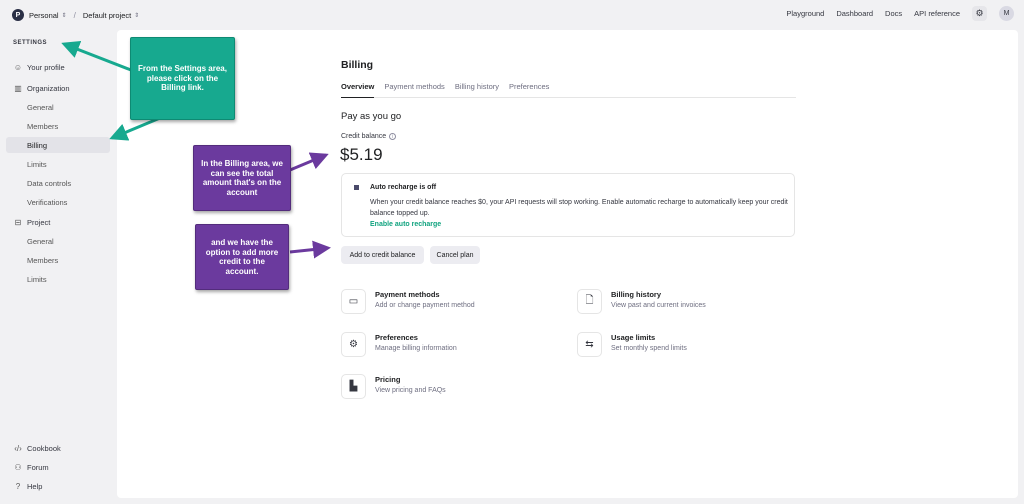 Image resolution: width=1024 pixels, height=504 pixels. I want to click on briefcase-icon: ⊟, so click(18, 222).